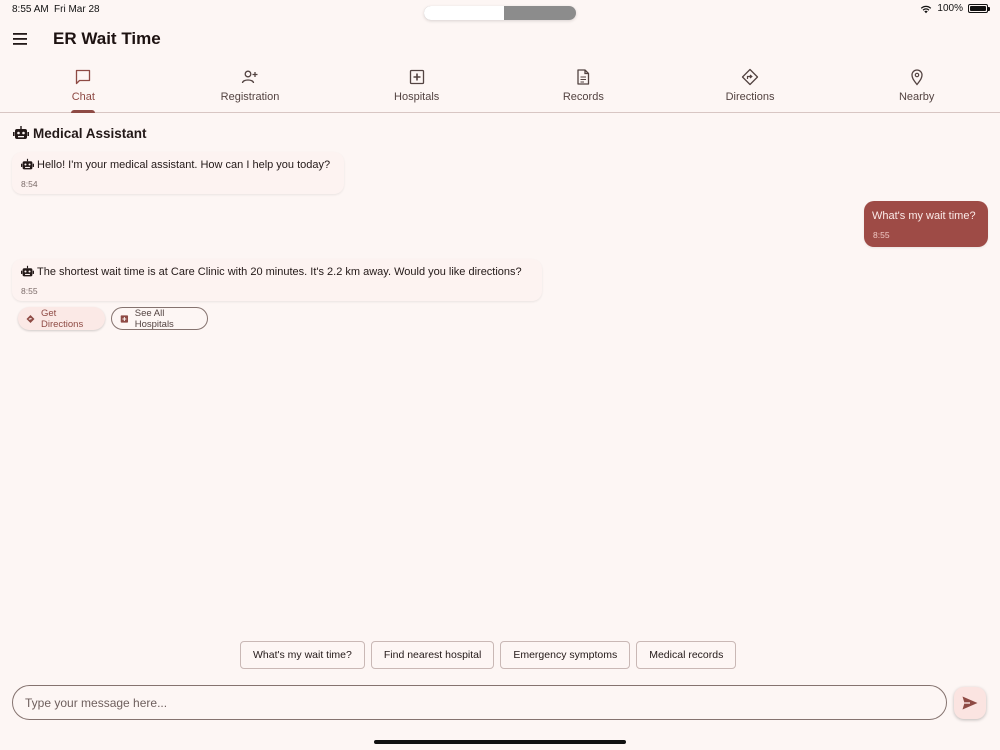  Describe the element at coordinates (83, 111) in the screenshot. I see `active-tab-indicator` at that location.